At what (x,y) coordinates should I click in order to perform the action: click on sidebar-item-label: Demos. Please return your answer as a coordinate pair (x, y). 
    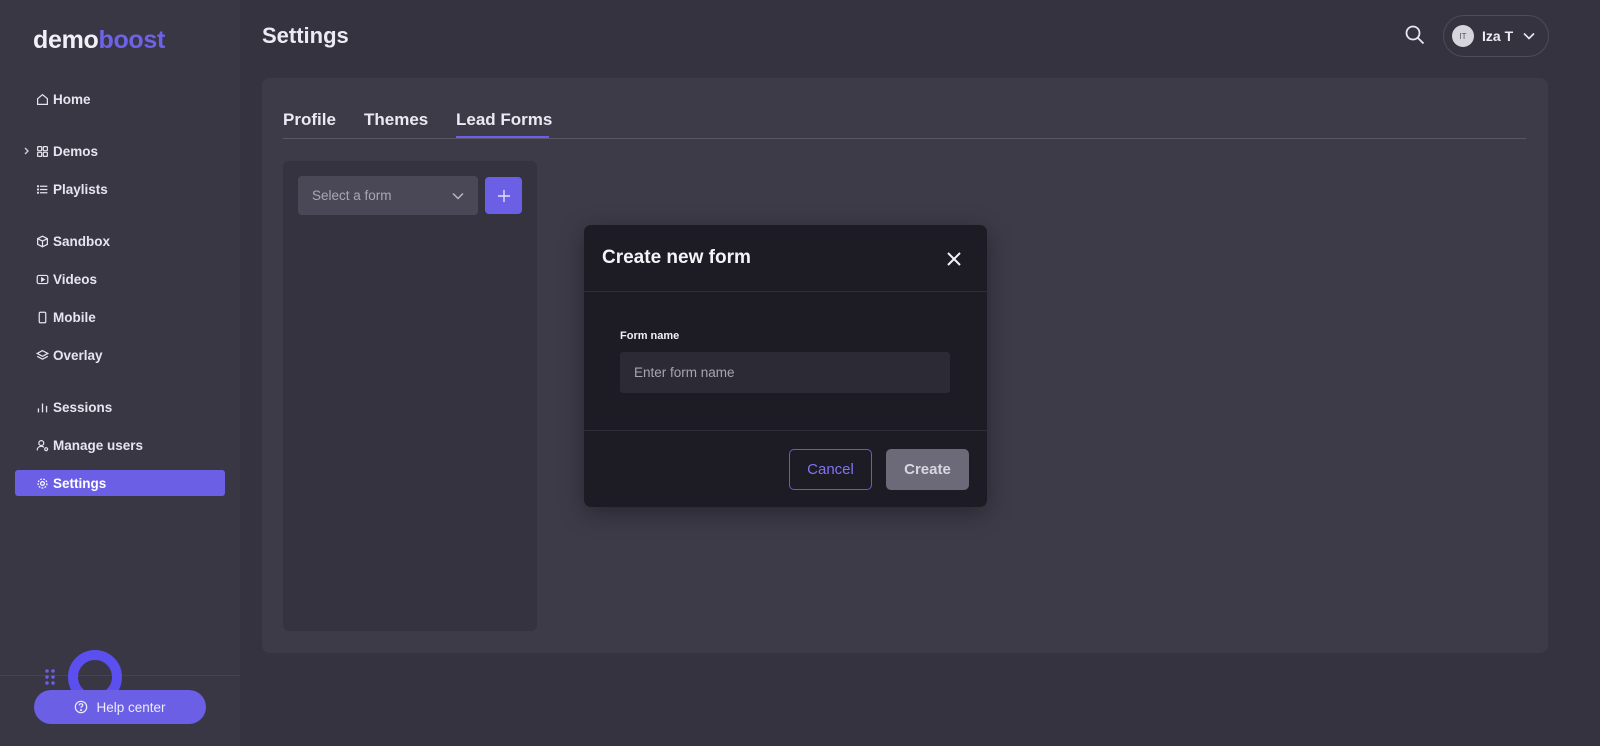
    Looking at the image, I should click on (76, 151).